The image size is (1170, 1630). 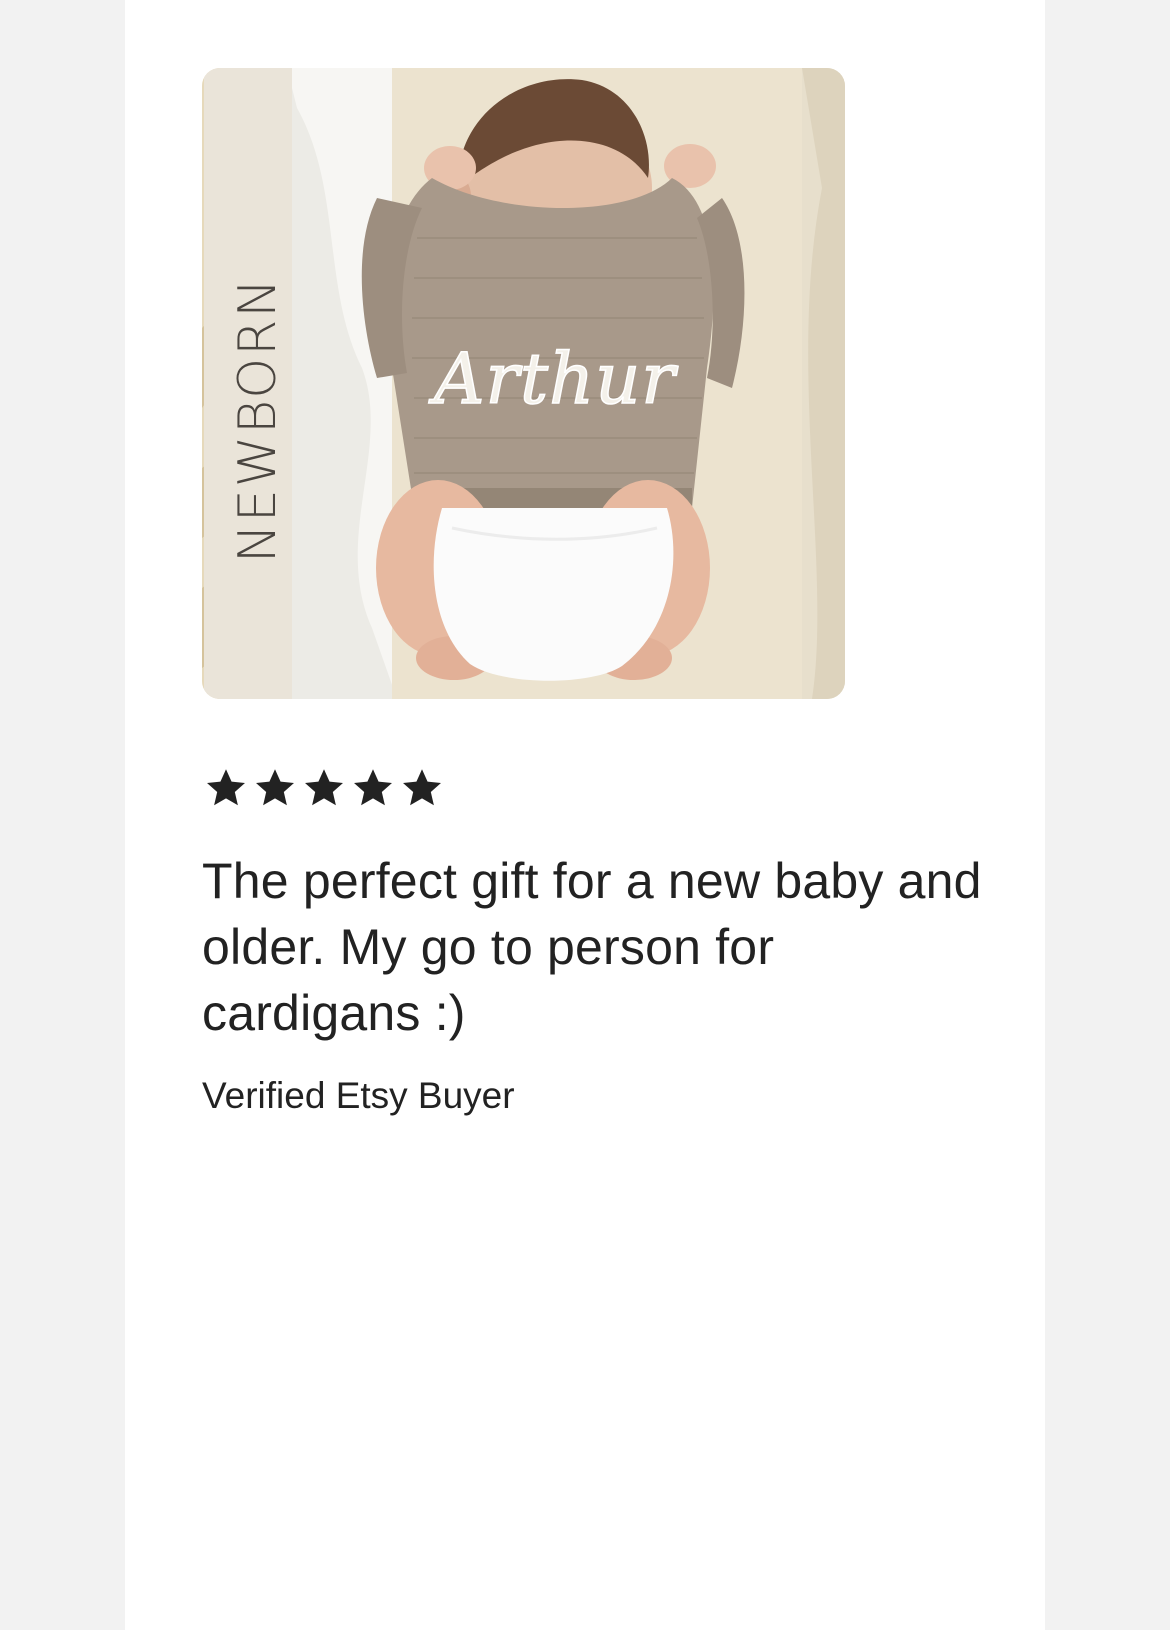 What do you see at coordinates (553, 379) in the screenshot?
I see `embroidered-name: Arthur` at bounding box center [553, 379].